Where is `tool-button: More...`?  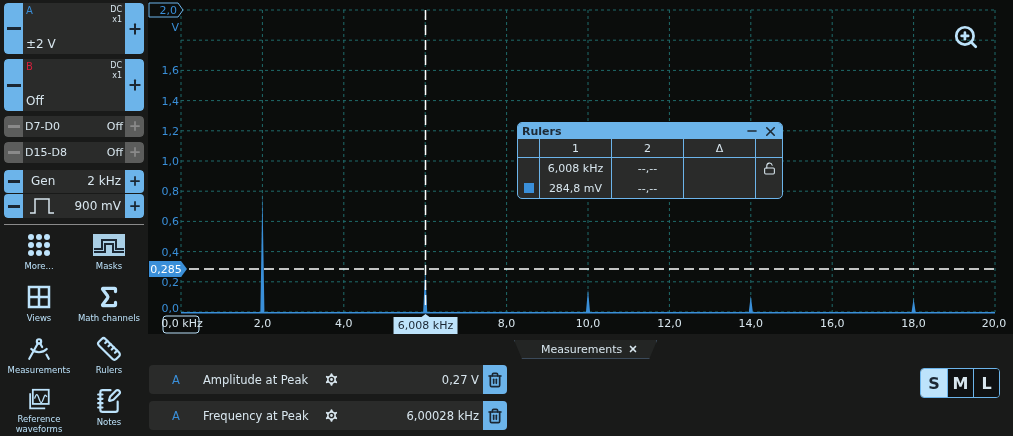
tool-button: More... is located at coordinates (39, 255).